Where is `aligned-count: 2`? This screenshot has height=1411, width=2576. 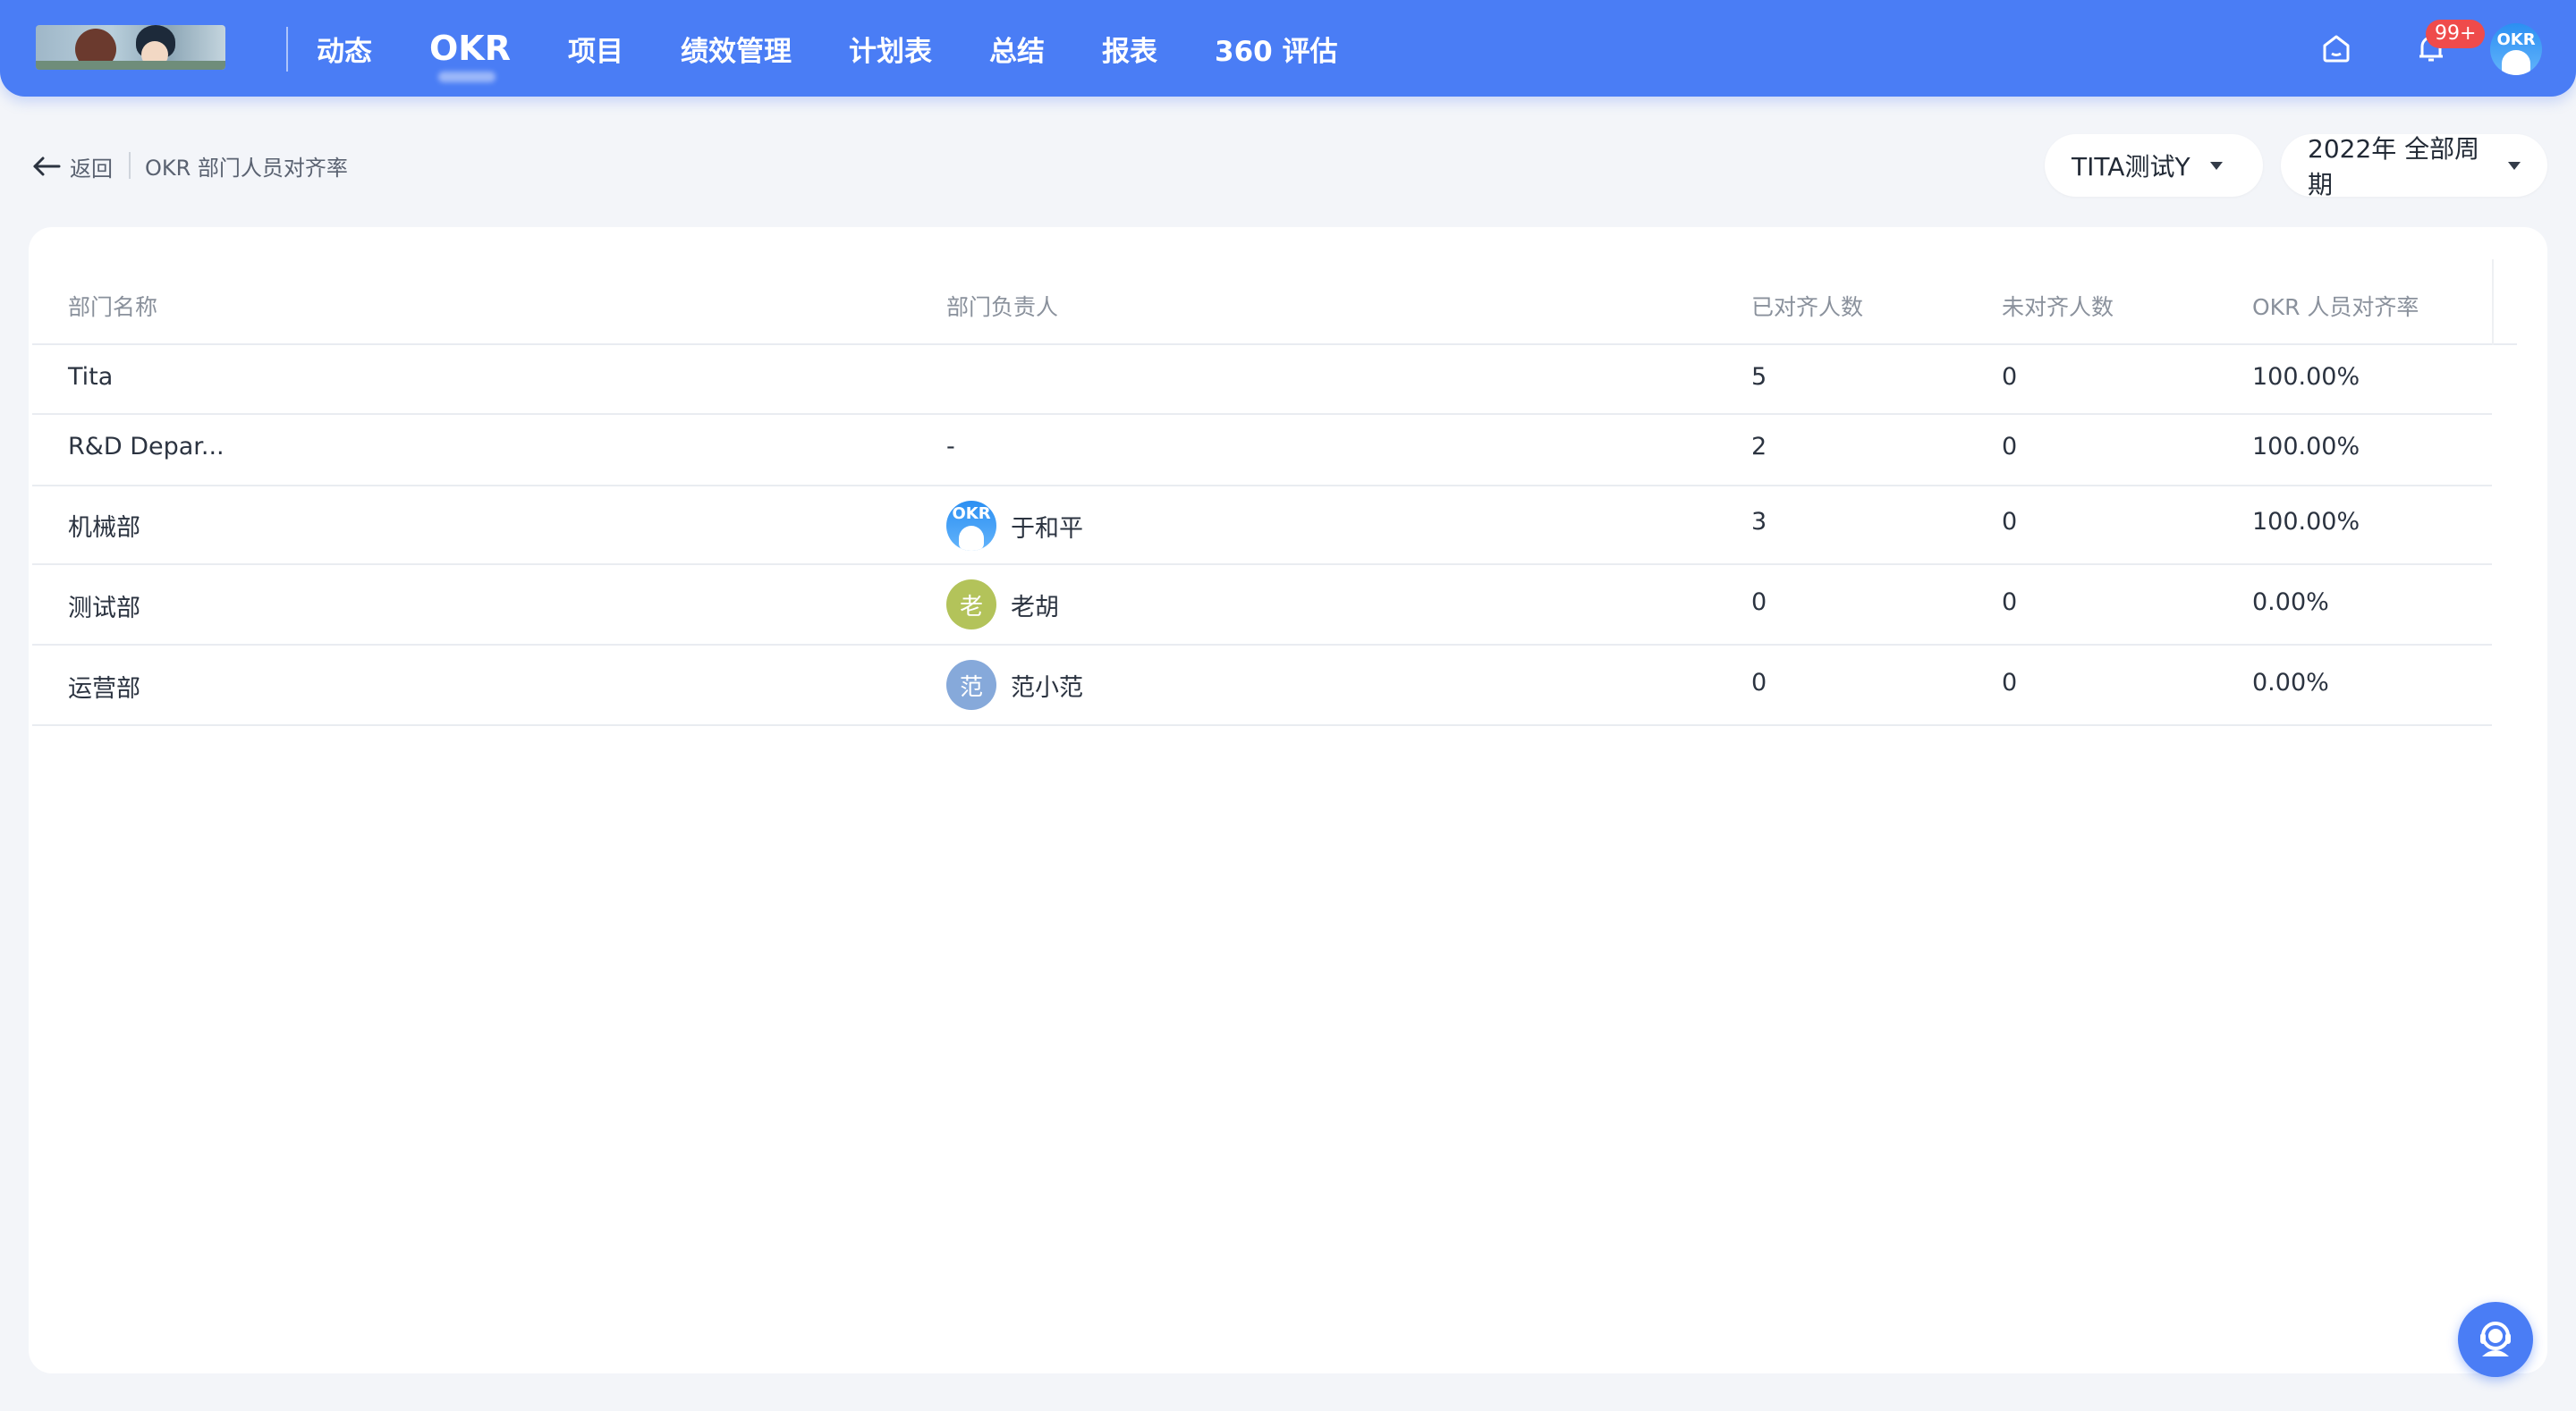 aligned-count: 2 is located at coordinates (1759, 446).